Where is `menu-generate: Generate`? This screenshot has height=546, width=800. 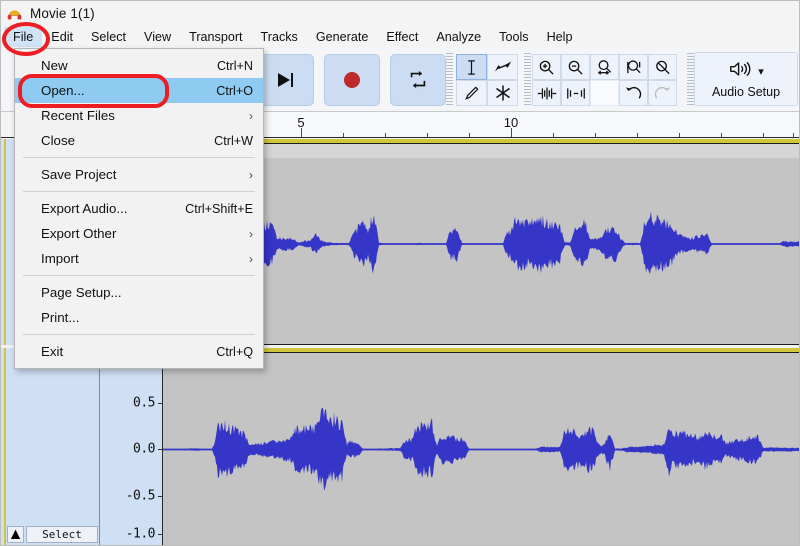
menu-generate: Generate is located at coordinates (342, 37).